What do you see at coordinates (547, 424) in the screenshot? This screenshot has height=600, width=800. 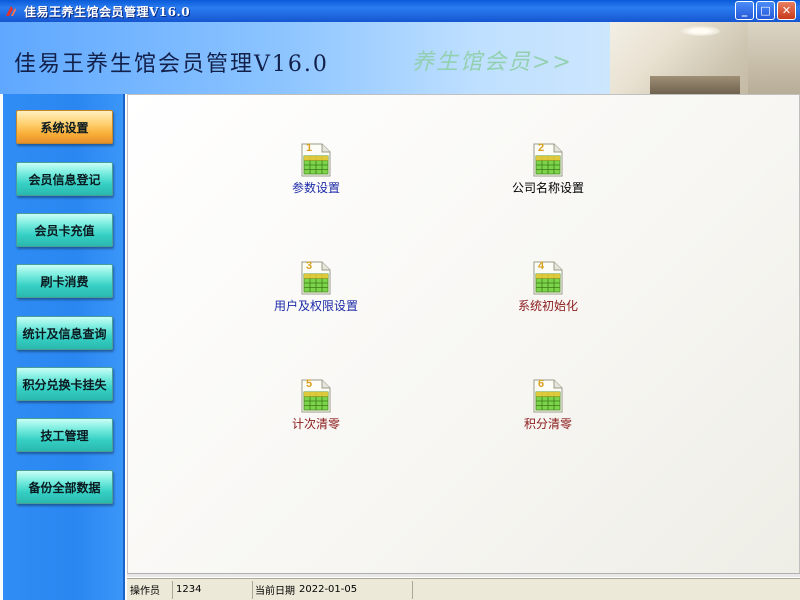 I see `tile-label: 积分清零` at bounding box center [547, 424].